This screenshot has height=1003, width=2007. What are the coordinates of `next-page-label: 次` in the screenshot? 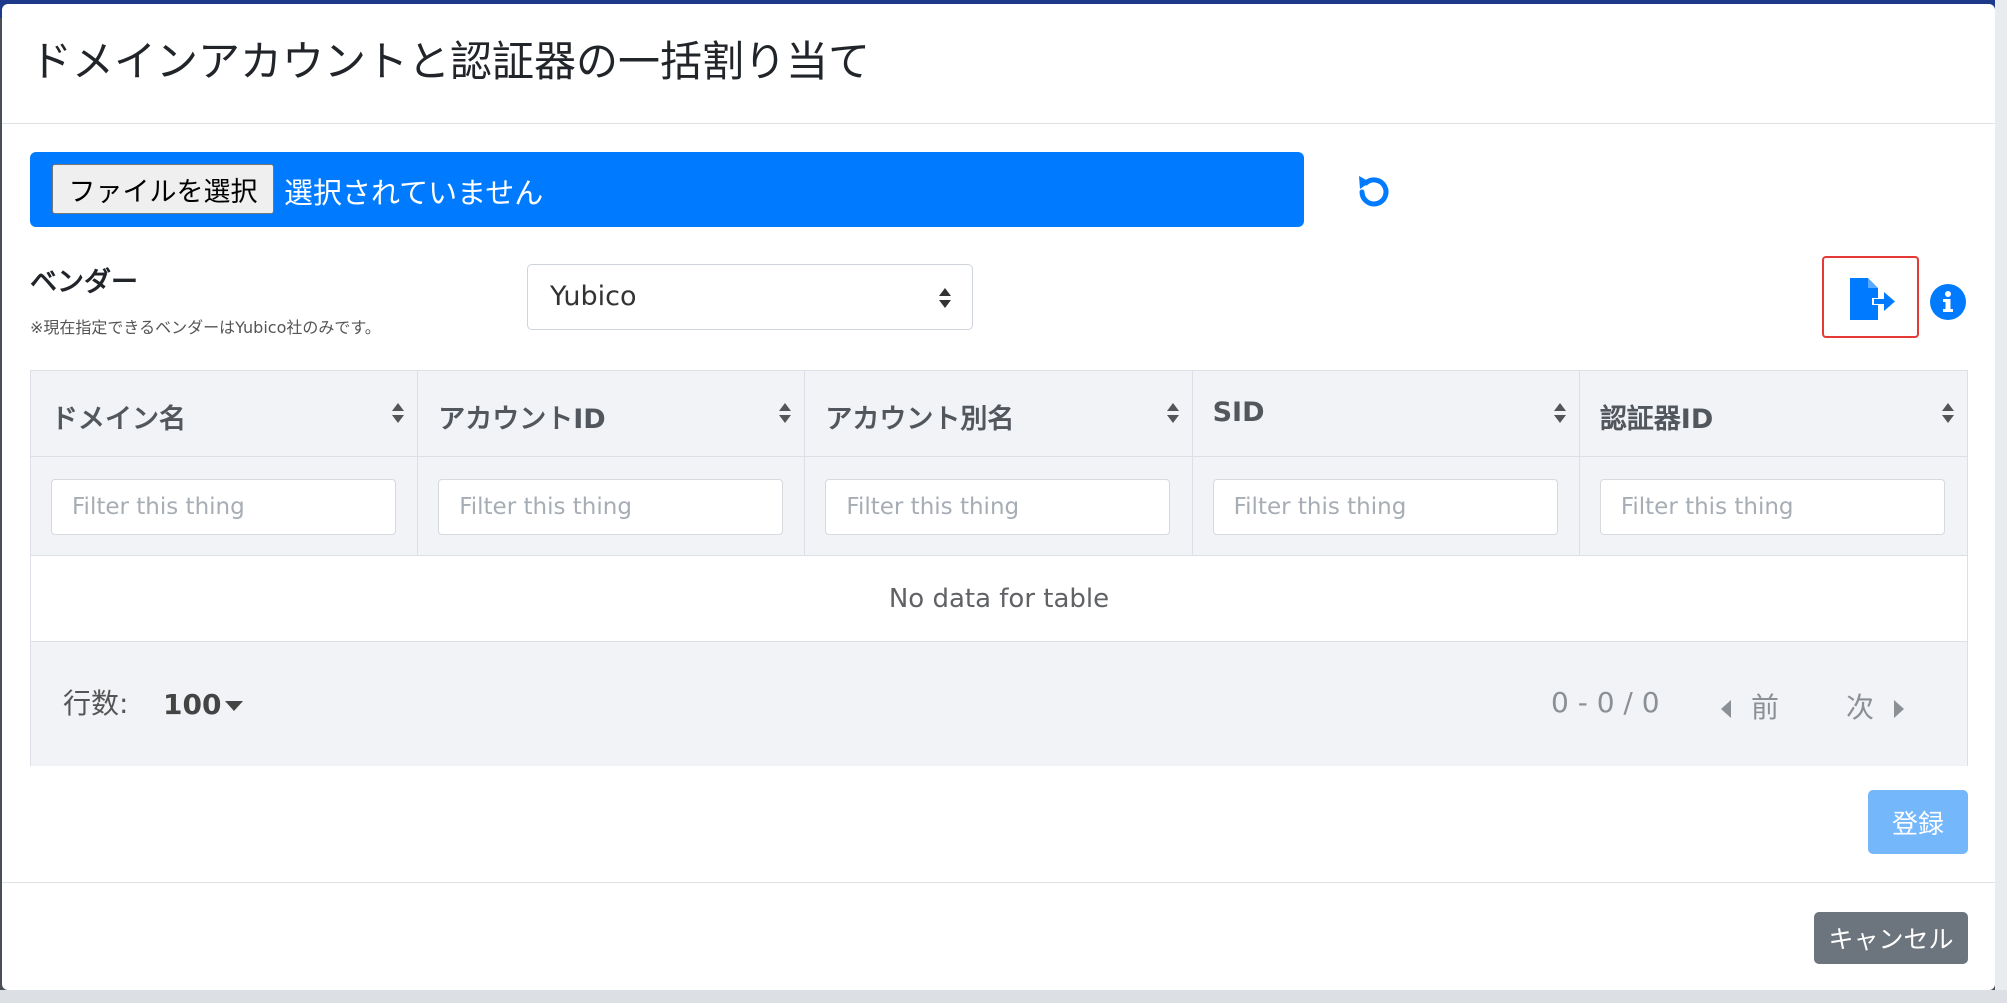 It's located at (1860, 707).